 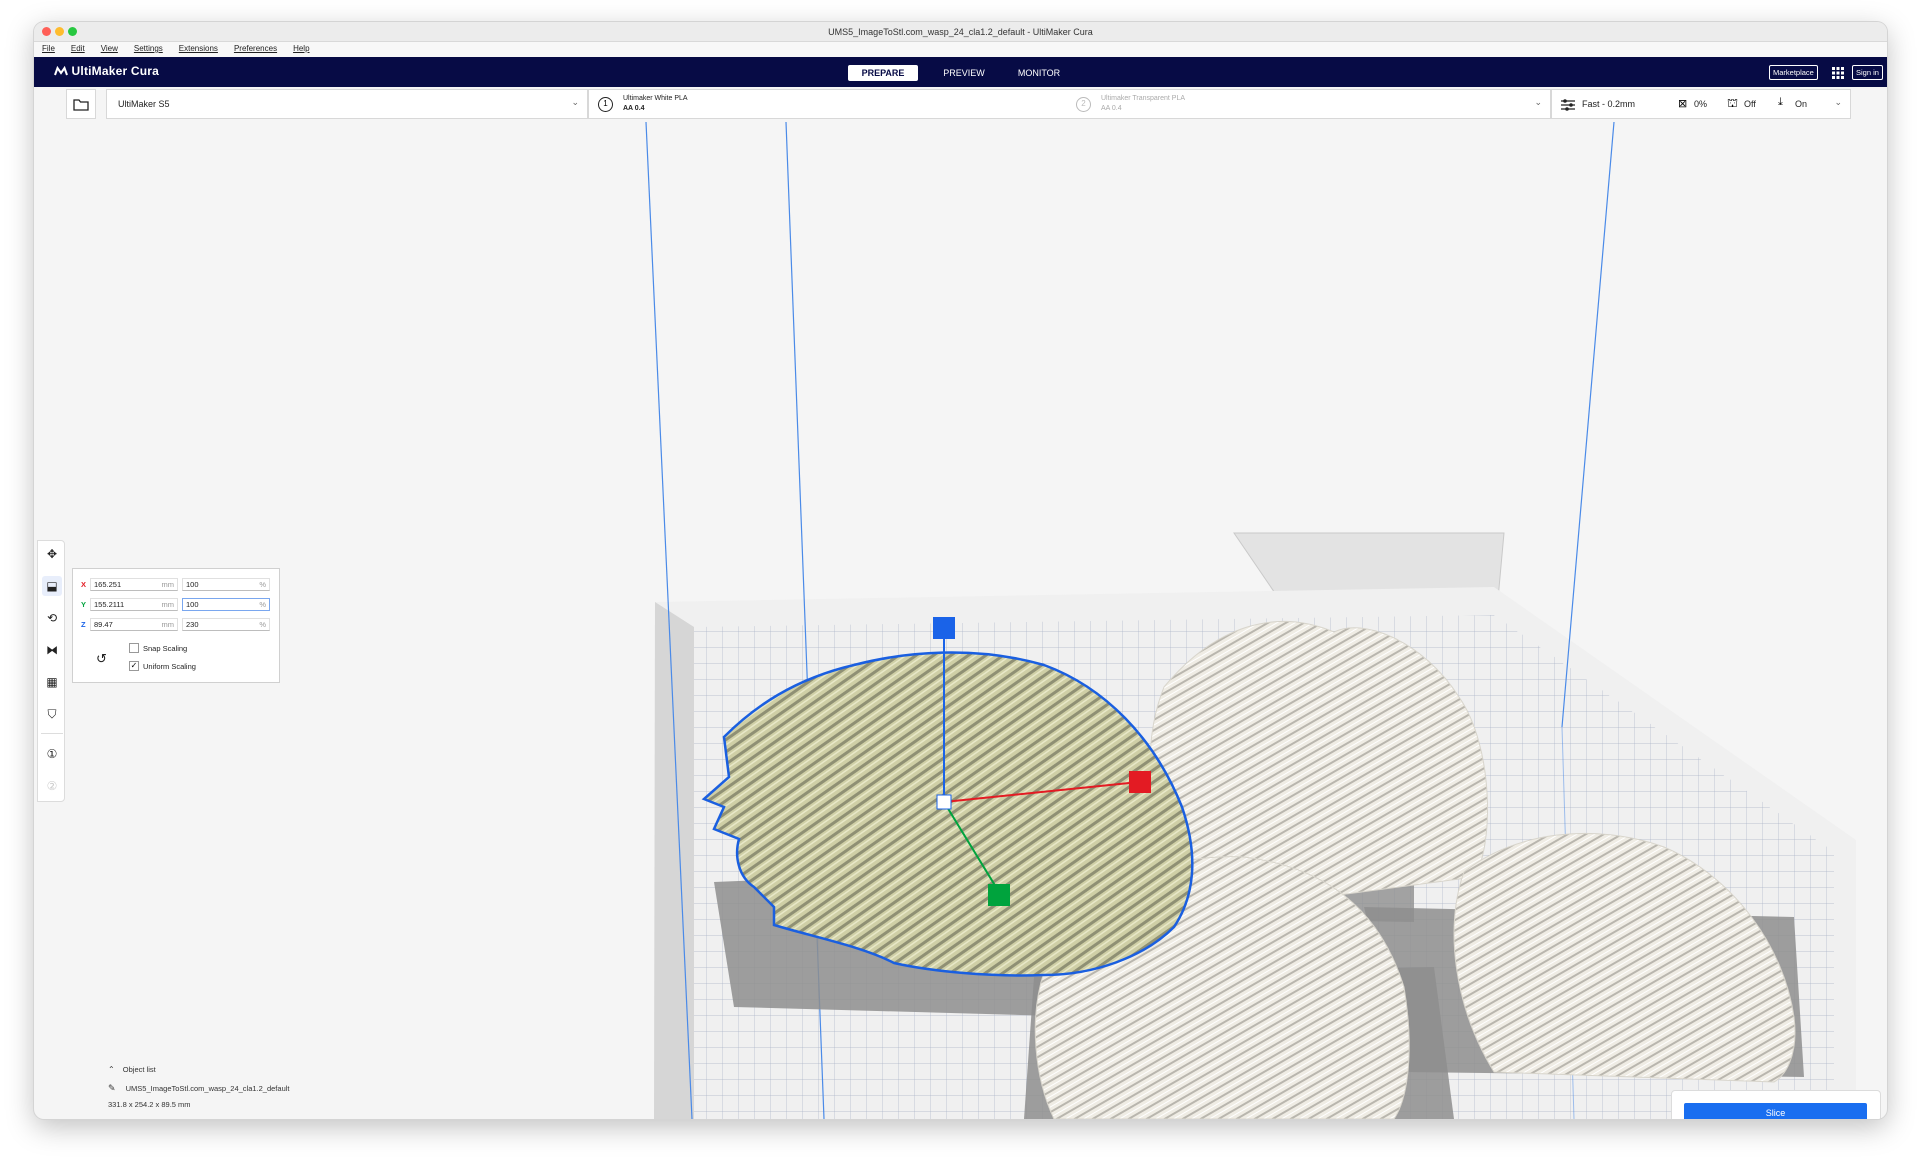 What do you see at coordinates (883, 73) in the screenshot?
I see `tab-prepare: PREPARE` at bounding box center [883, 73].